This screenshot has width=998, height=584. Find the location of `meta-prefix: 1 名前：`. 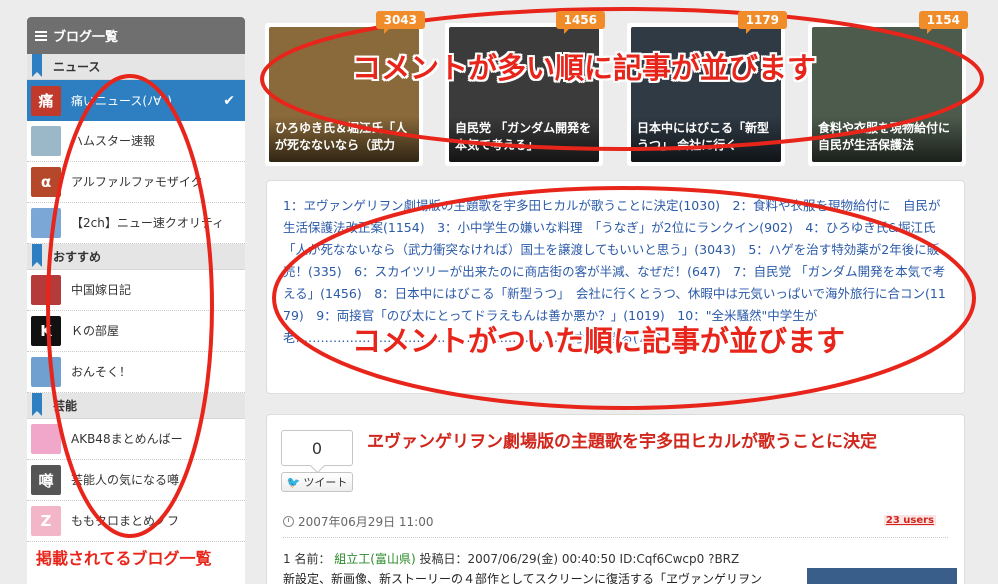

meta-prefix: 1 名前： is located at coordinates (307, 559).